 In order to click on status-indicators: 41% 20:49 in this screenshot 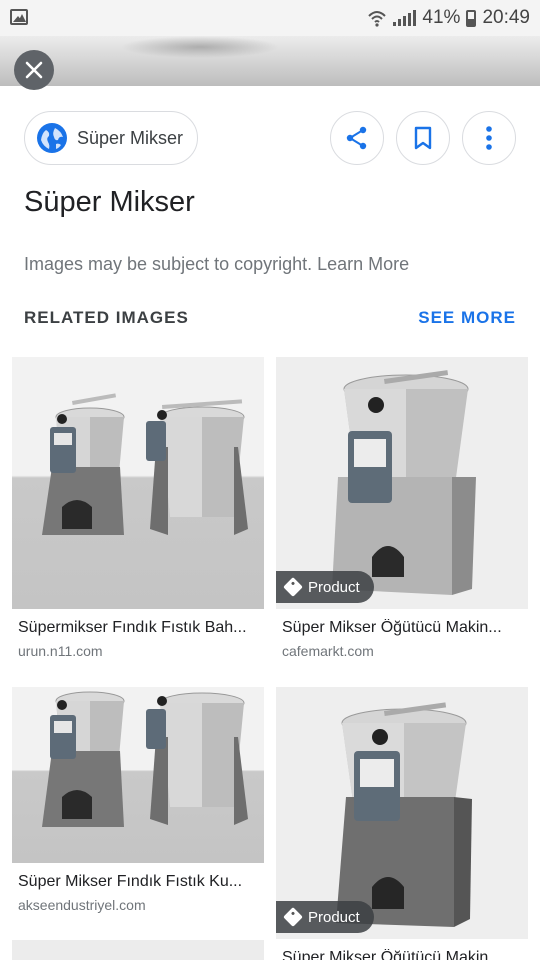, I will do `click(448, 18)`.